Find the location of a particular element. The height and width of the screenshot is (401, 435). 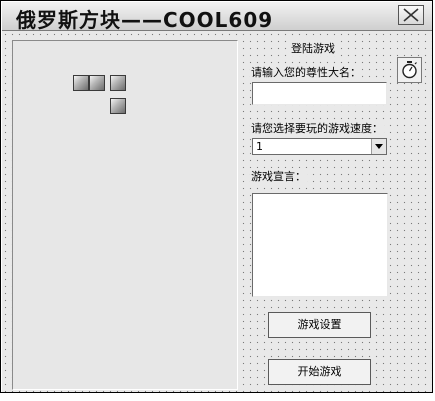

slogan-textarea is located at coordinates (320, 245).